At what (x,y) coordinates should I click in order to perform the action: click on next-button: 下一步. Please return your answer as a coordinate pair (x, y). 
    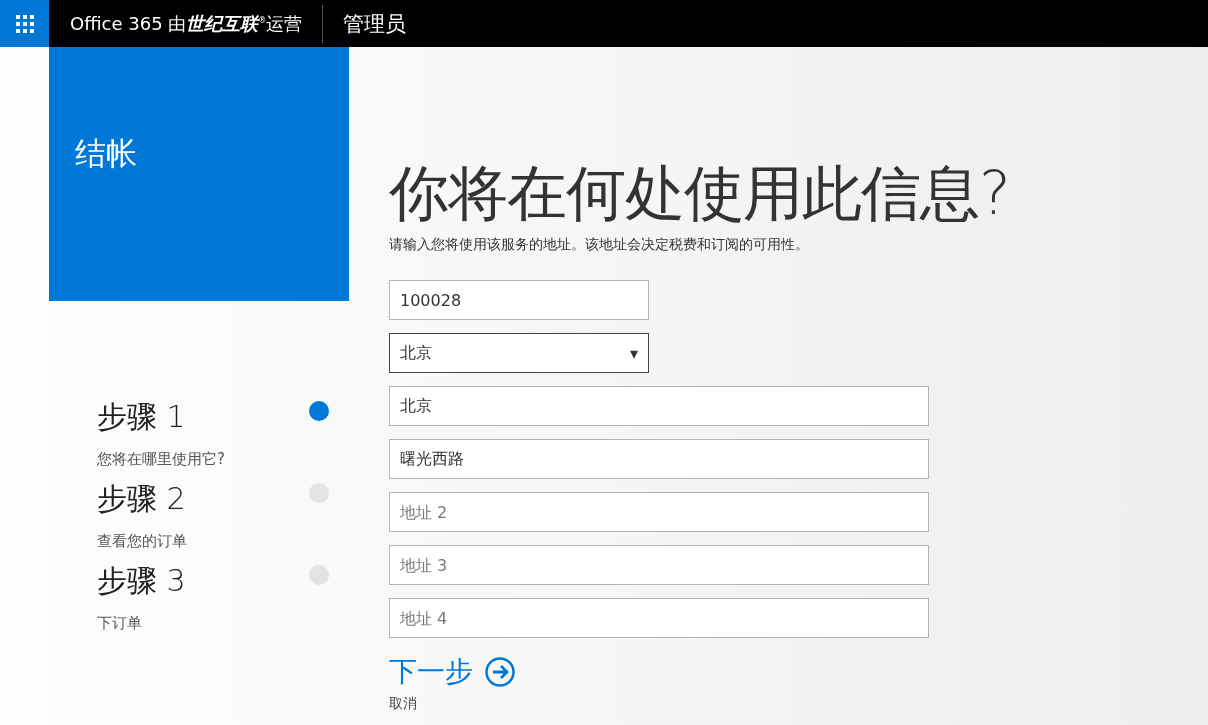
    Looking at the image, I should click on (452, 672).